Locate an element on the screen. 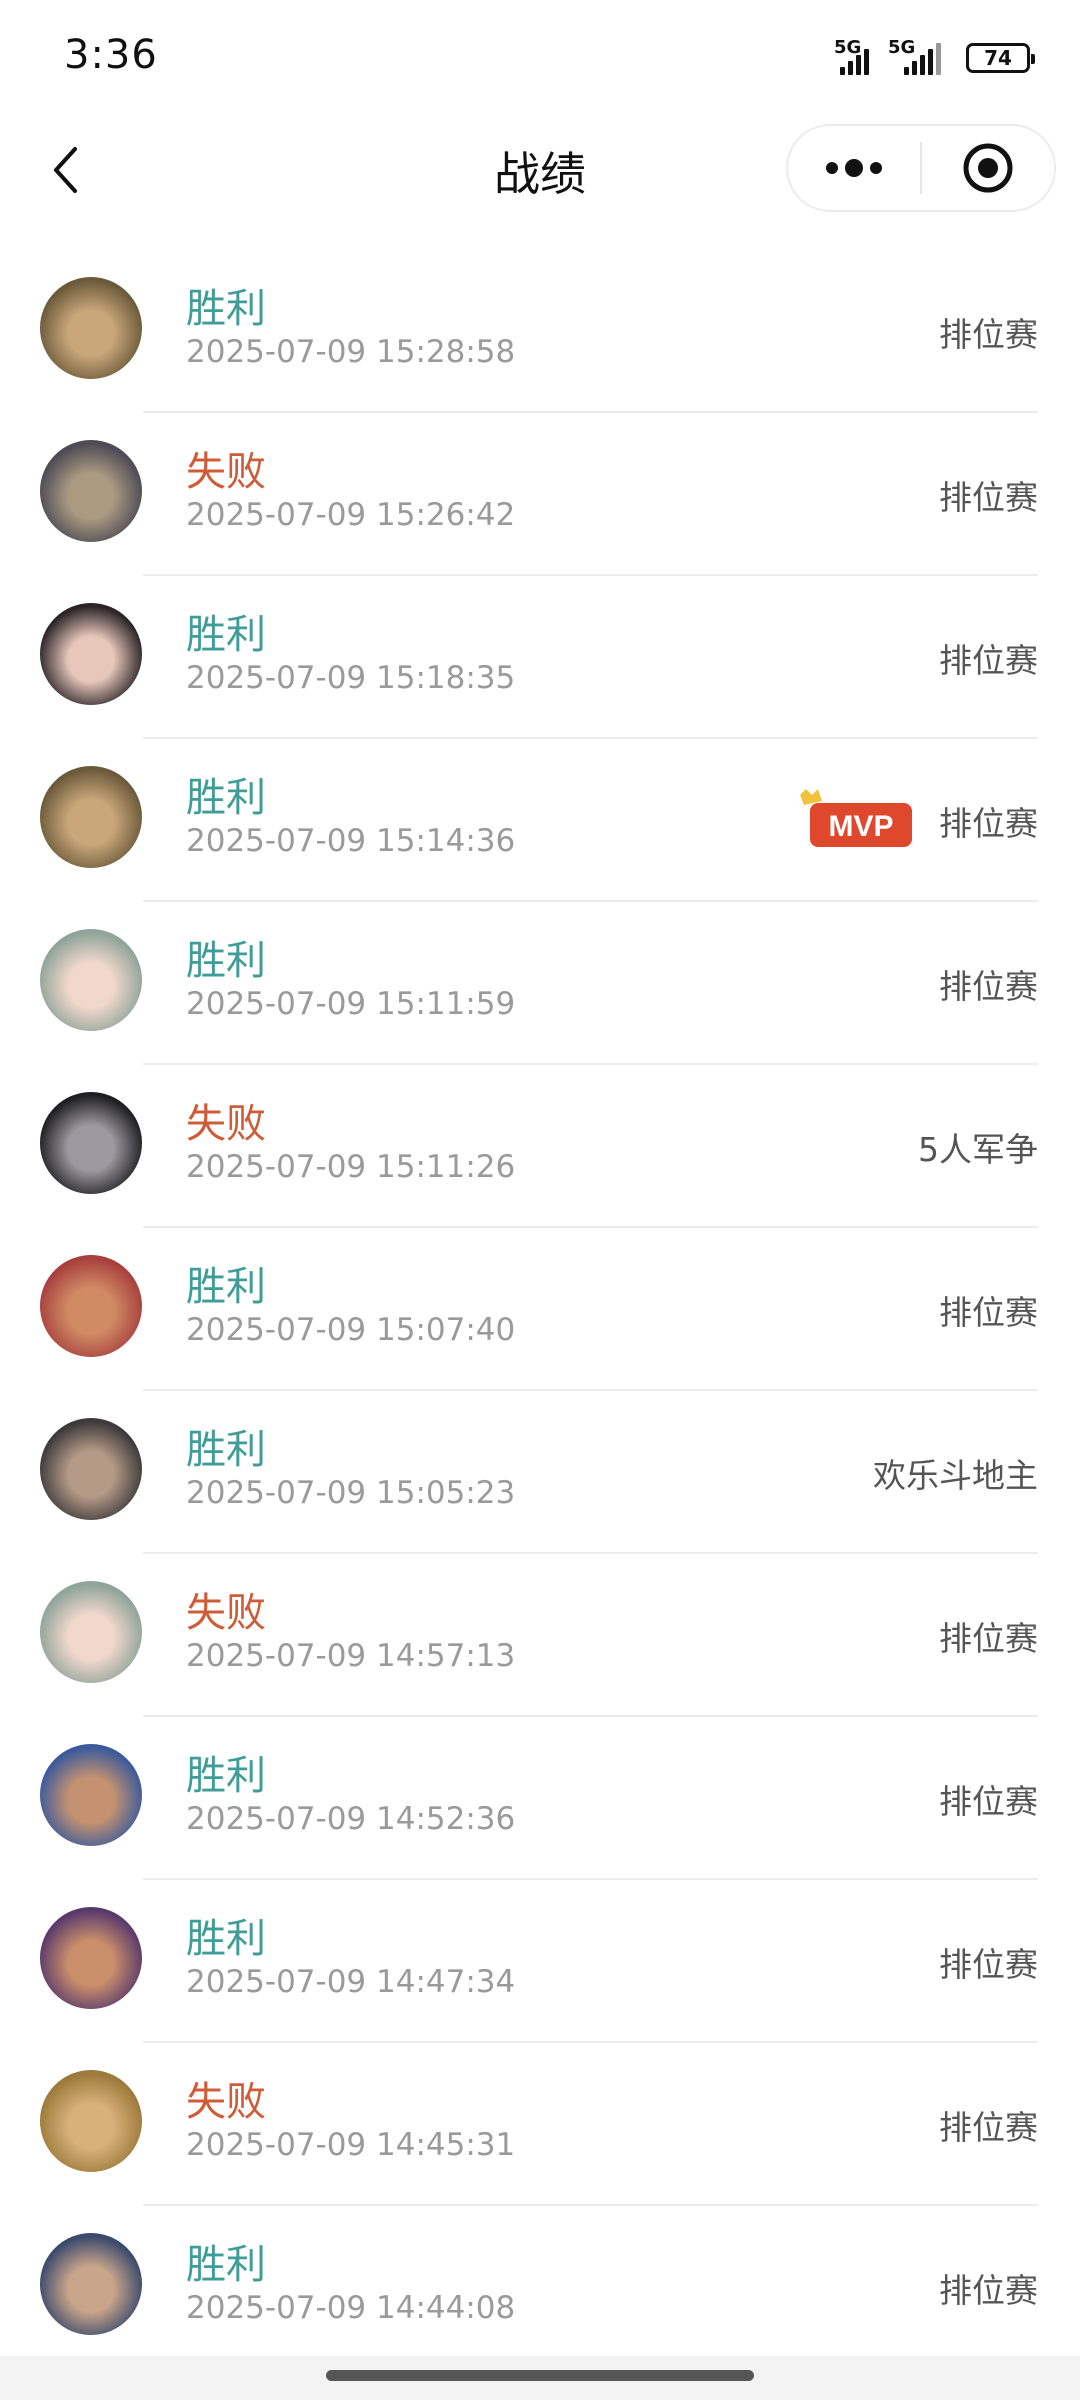 This screenshot has width=1080, height=2400. match-time: 2025-07-09 14:44:08 is located at coordinates (351, 2308).